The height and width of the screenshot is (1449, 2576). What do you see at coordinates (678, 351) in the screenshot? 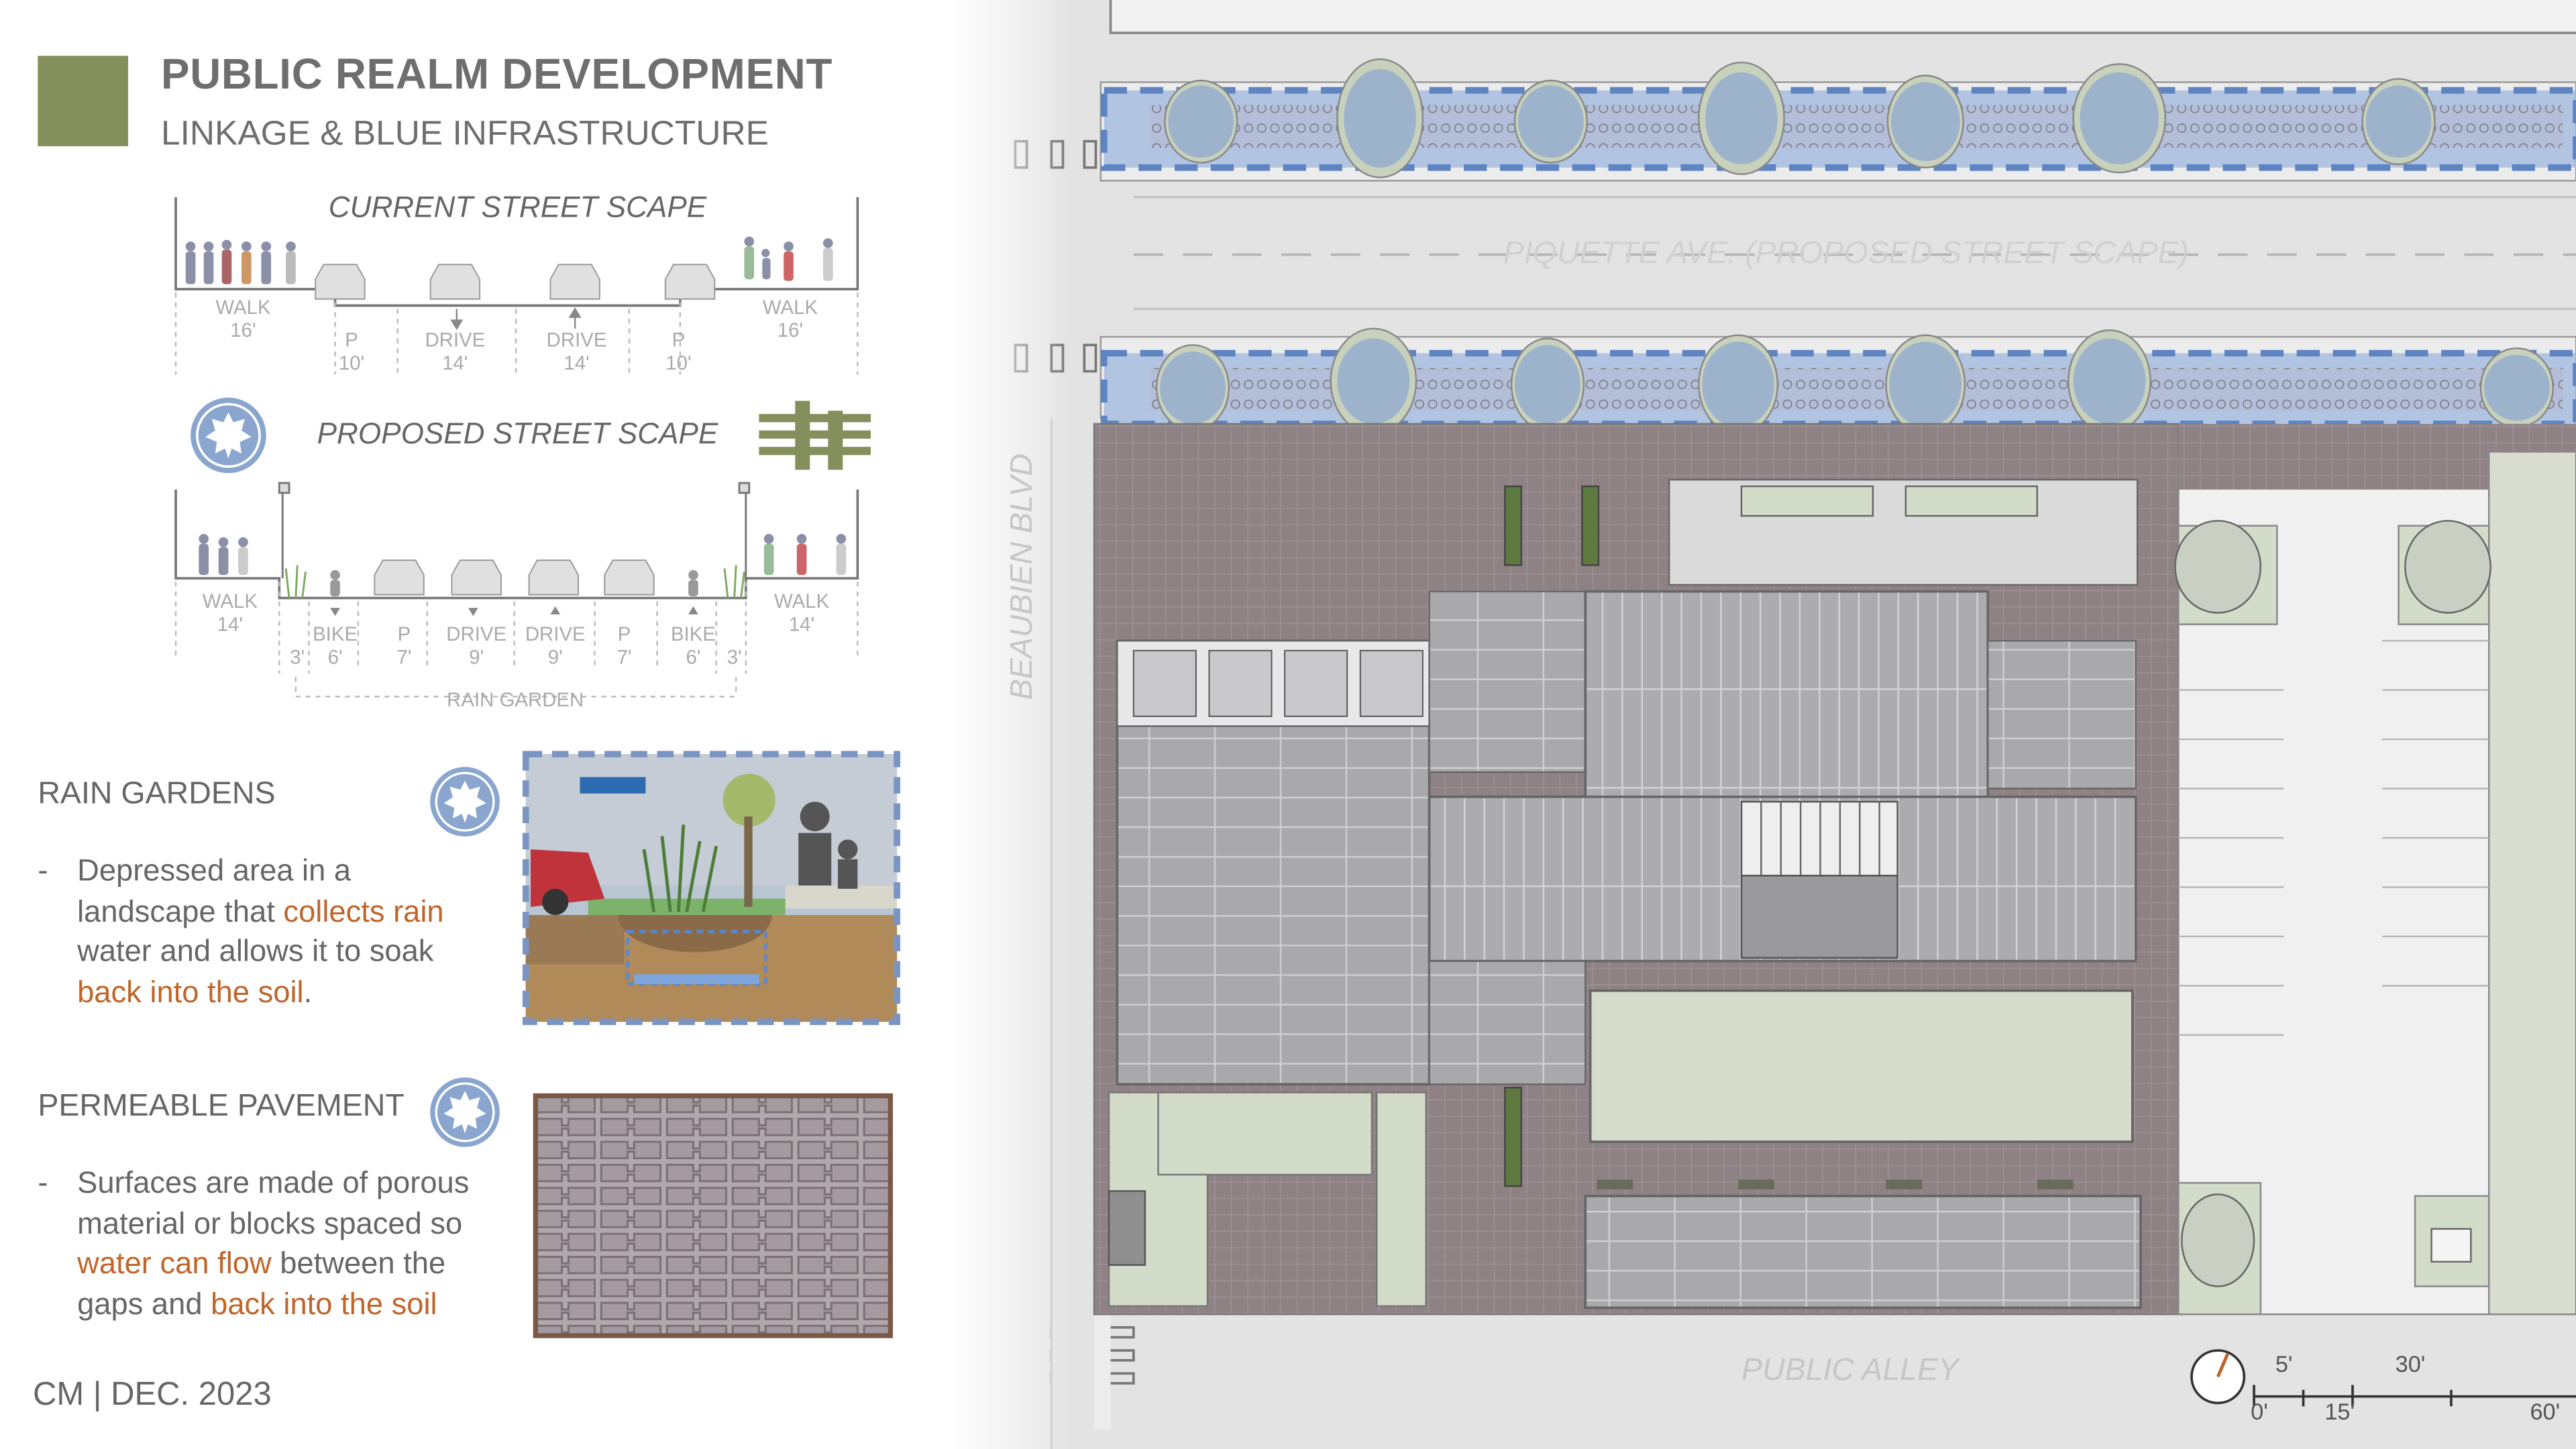
I see `current-lane-5: P 10'` at bounding box center [678, 351].